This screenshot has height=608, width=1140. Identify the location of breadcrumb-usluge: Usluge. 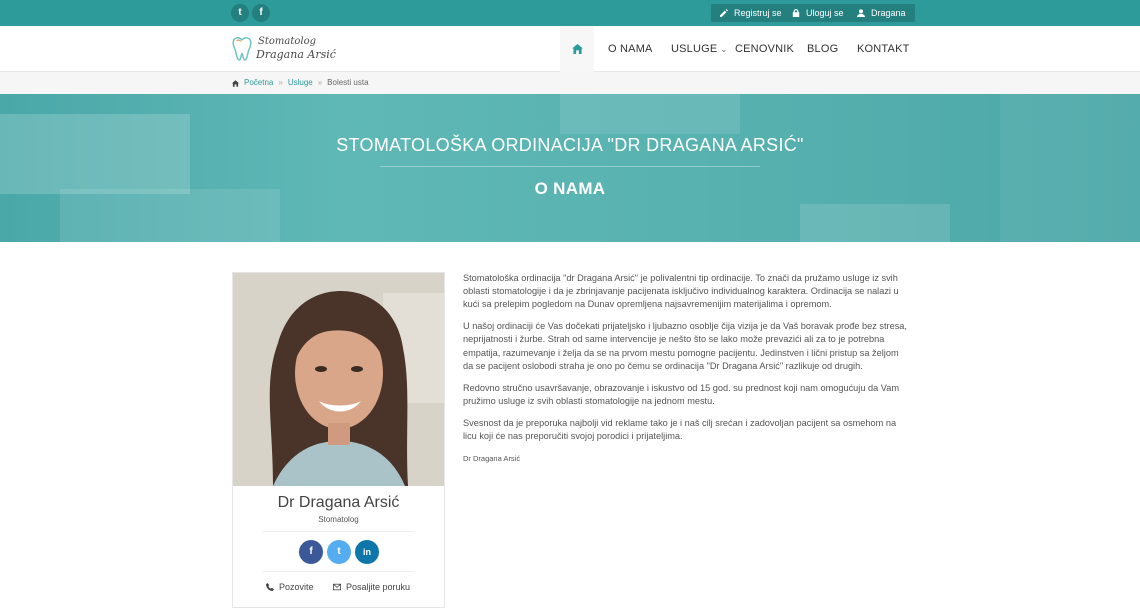
(300, 83).